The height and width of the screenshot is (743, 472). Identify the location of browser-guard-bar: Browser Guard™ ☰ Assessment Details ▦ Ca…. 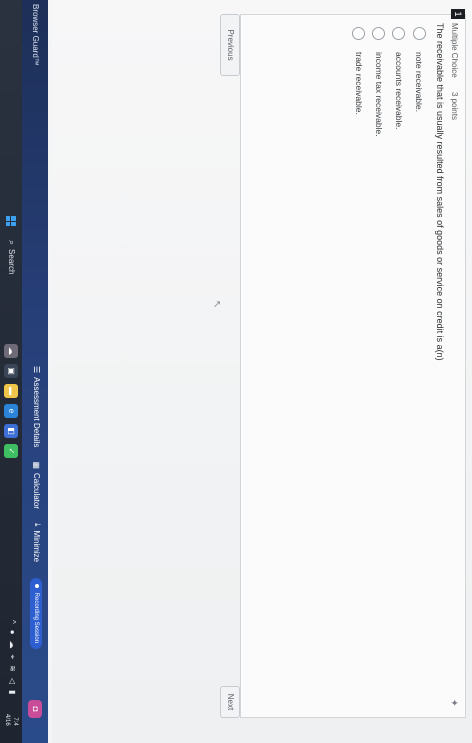
(35, 371).